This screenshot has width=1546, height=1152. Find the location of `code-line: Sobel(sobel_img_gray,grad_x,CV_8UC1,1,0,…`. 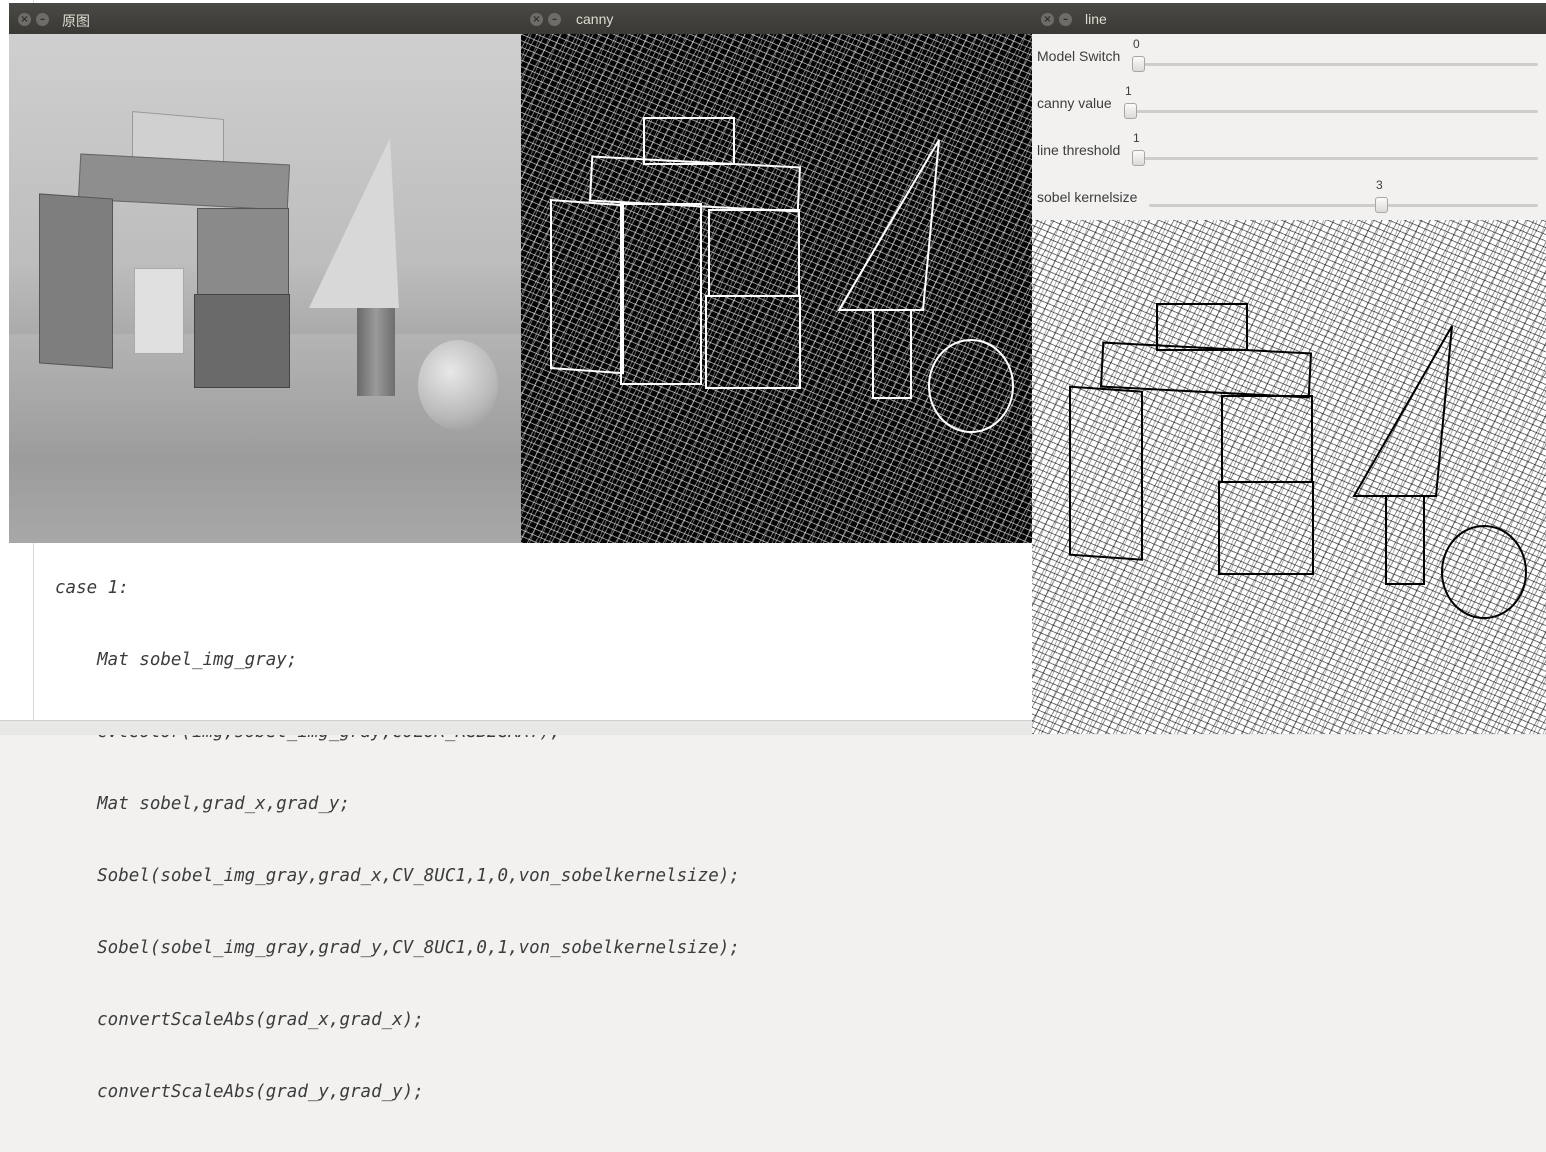

code-line: Sobel(sobel_img_gray,grad_x,CV_8UC1,1,0,… is located at coordinates (397, 876).